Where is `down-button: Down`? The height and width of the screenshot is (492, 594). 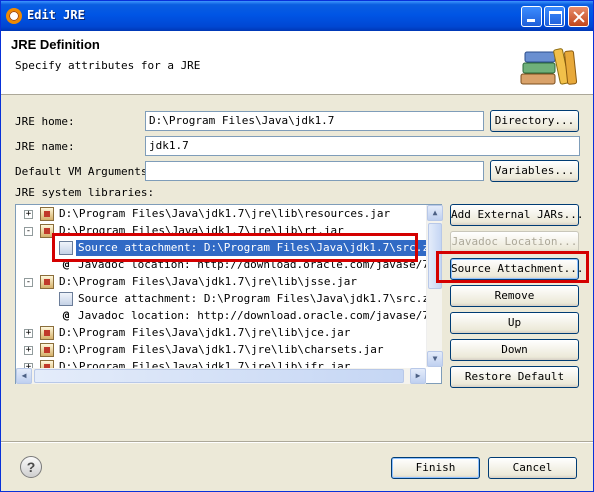 down-button: Down is located at coordinates (514, 350).